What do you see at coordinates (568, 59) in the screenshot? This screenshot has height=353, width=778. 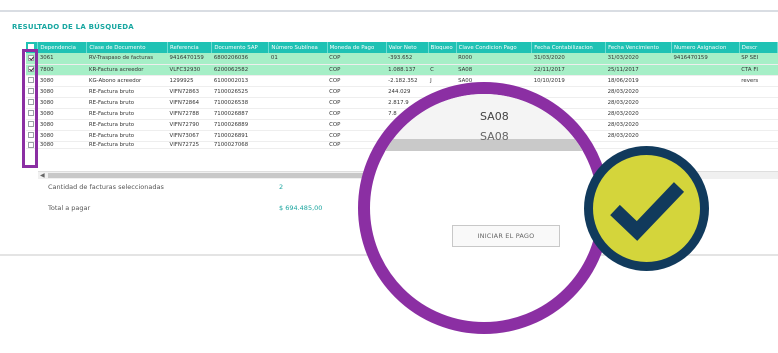 I see `cell-fecha-contabilizacion: 31/03/2020` at bounding box center [568, 59].